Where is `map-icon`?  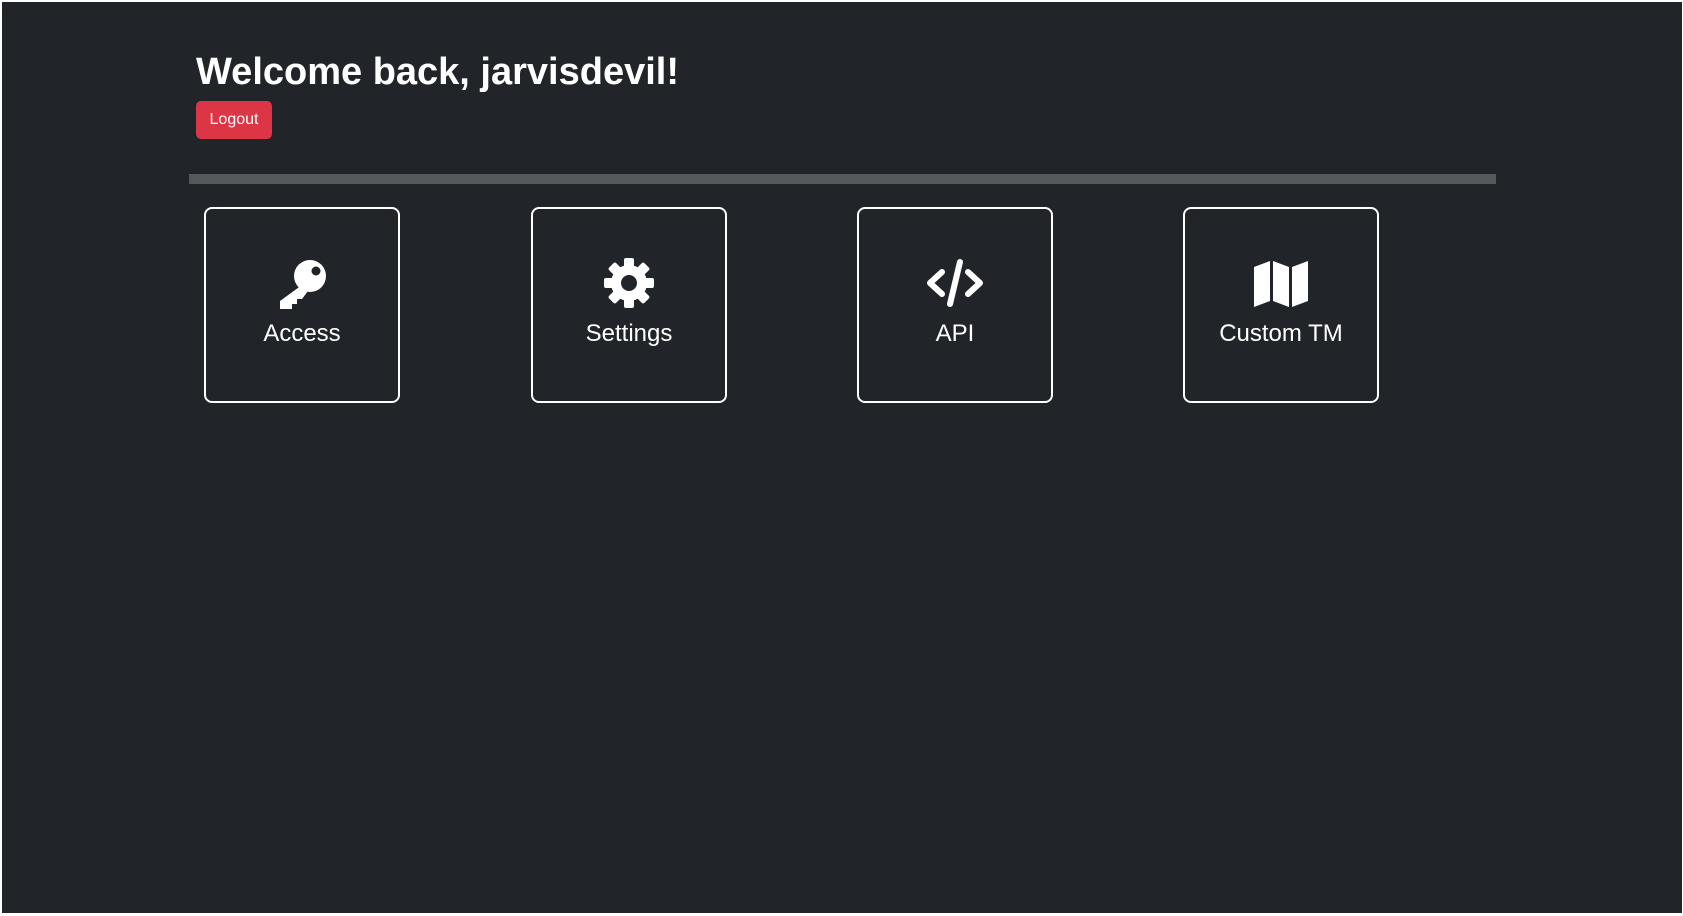 map-icon is located at coordinates (1281, 283).